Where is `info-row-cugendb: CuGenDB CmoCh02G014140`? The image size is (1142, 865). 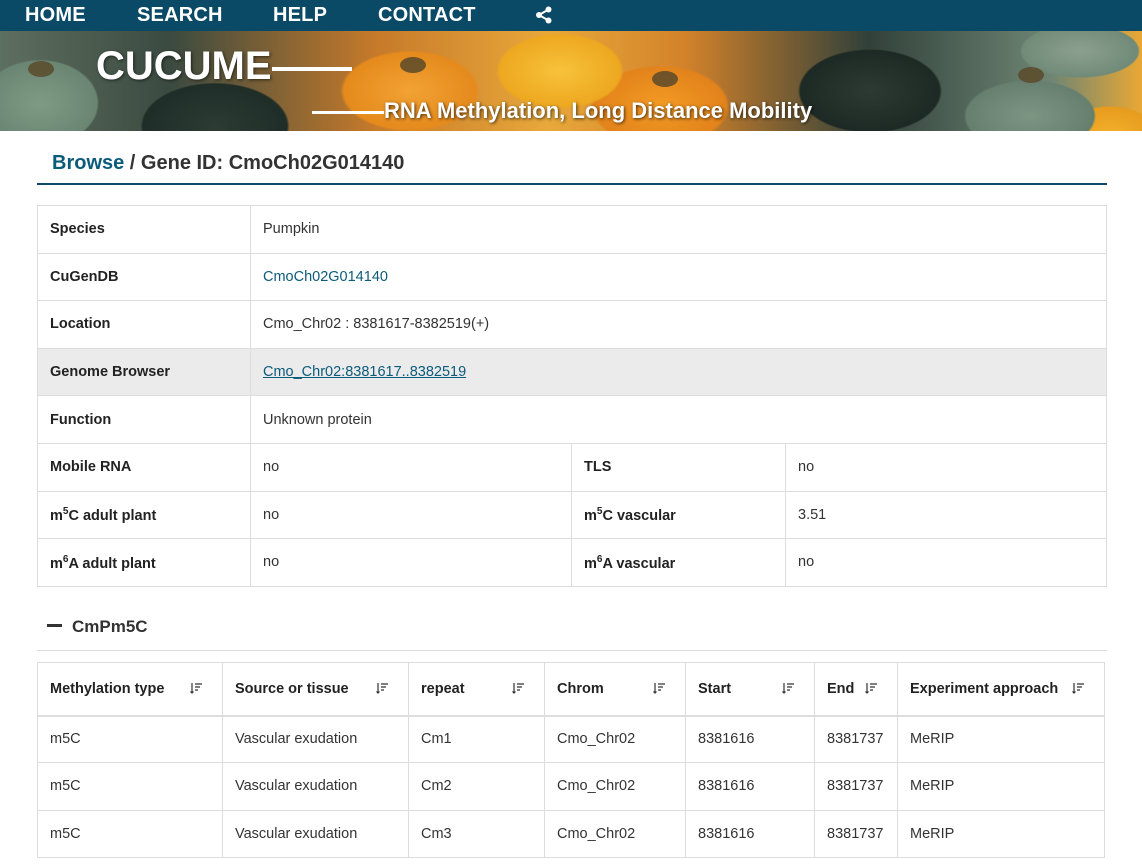
info-row-cugendb: CuGenDB CmoCh02G014140 is located at coordinates (572, 277).